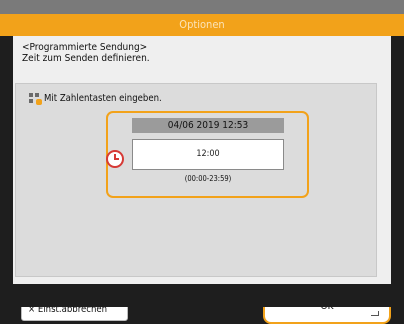 The image size is (404, 324). I want to click on time-input: 12:00, so click(208, 154).